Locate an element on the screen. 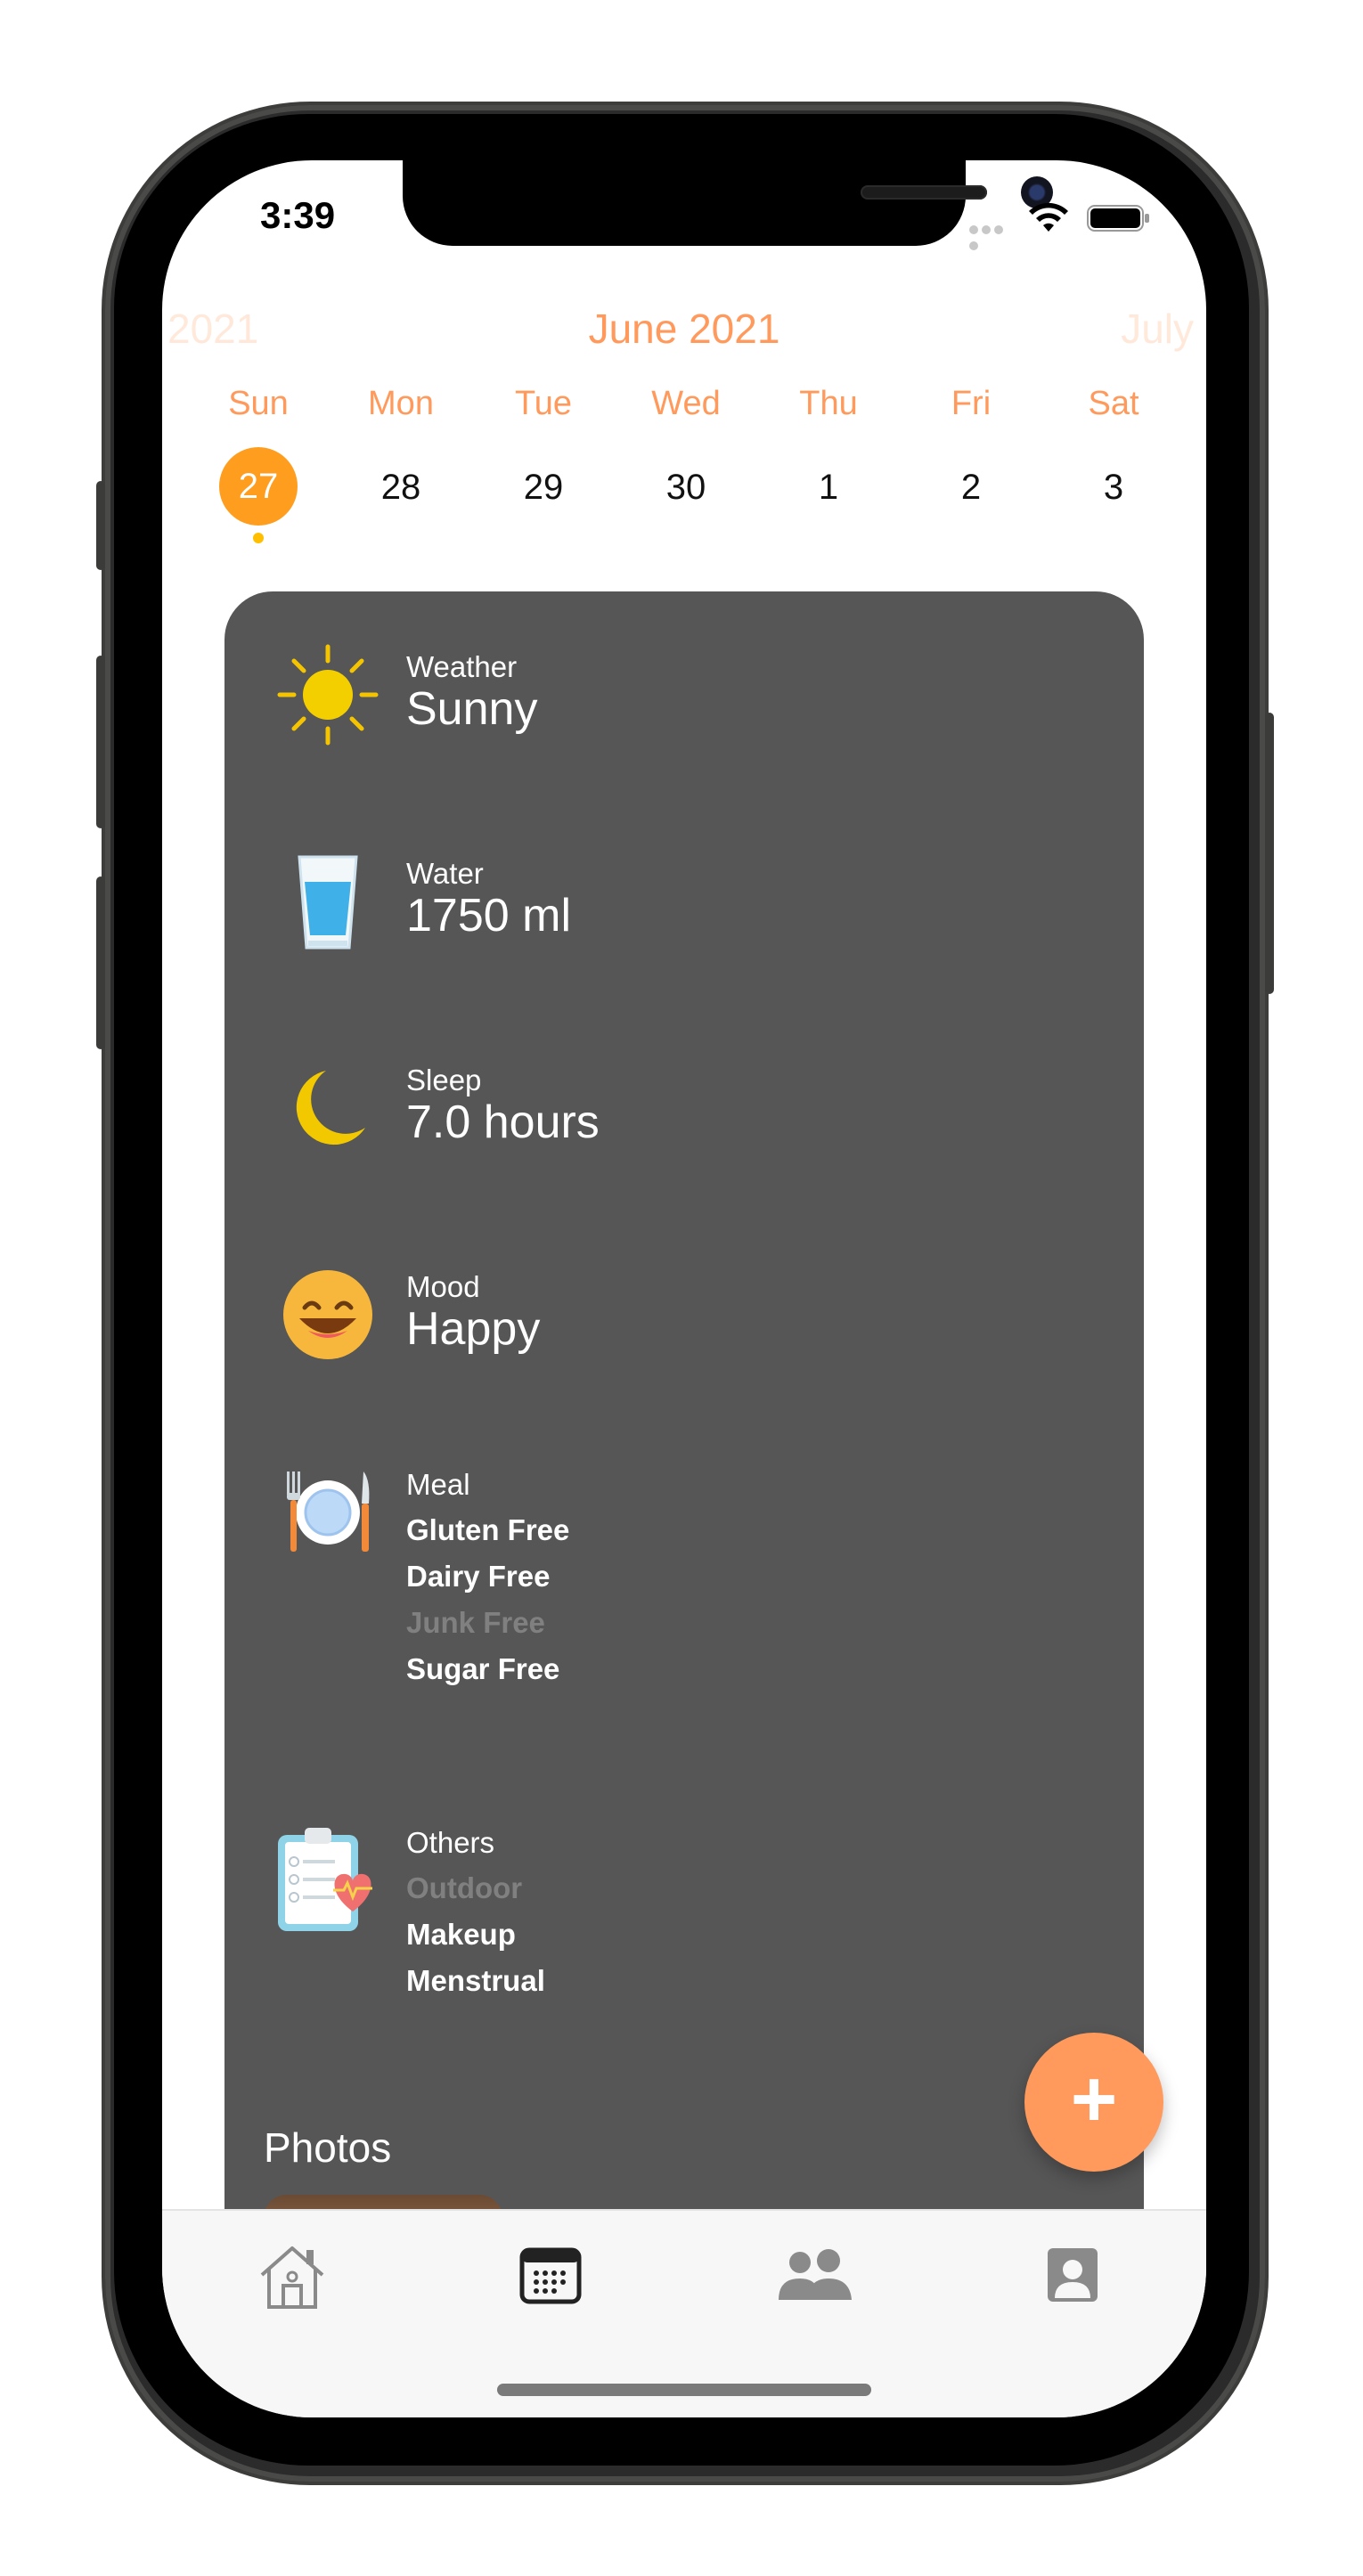 This screenshot has height=2576, width=1363. others-tag-list: Outdoor Makeup Menstrual is located at coordinates (476, 1935).